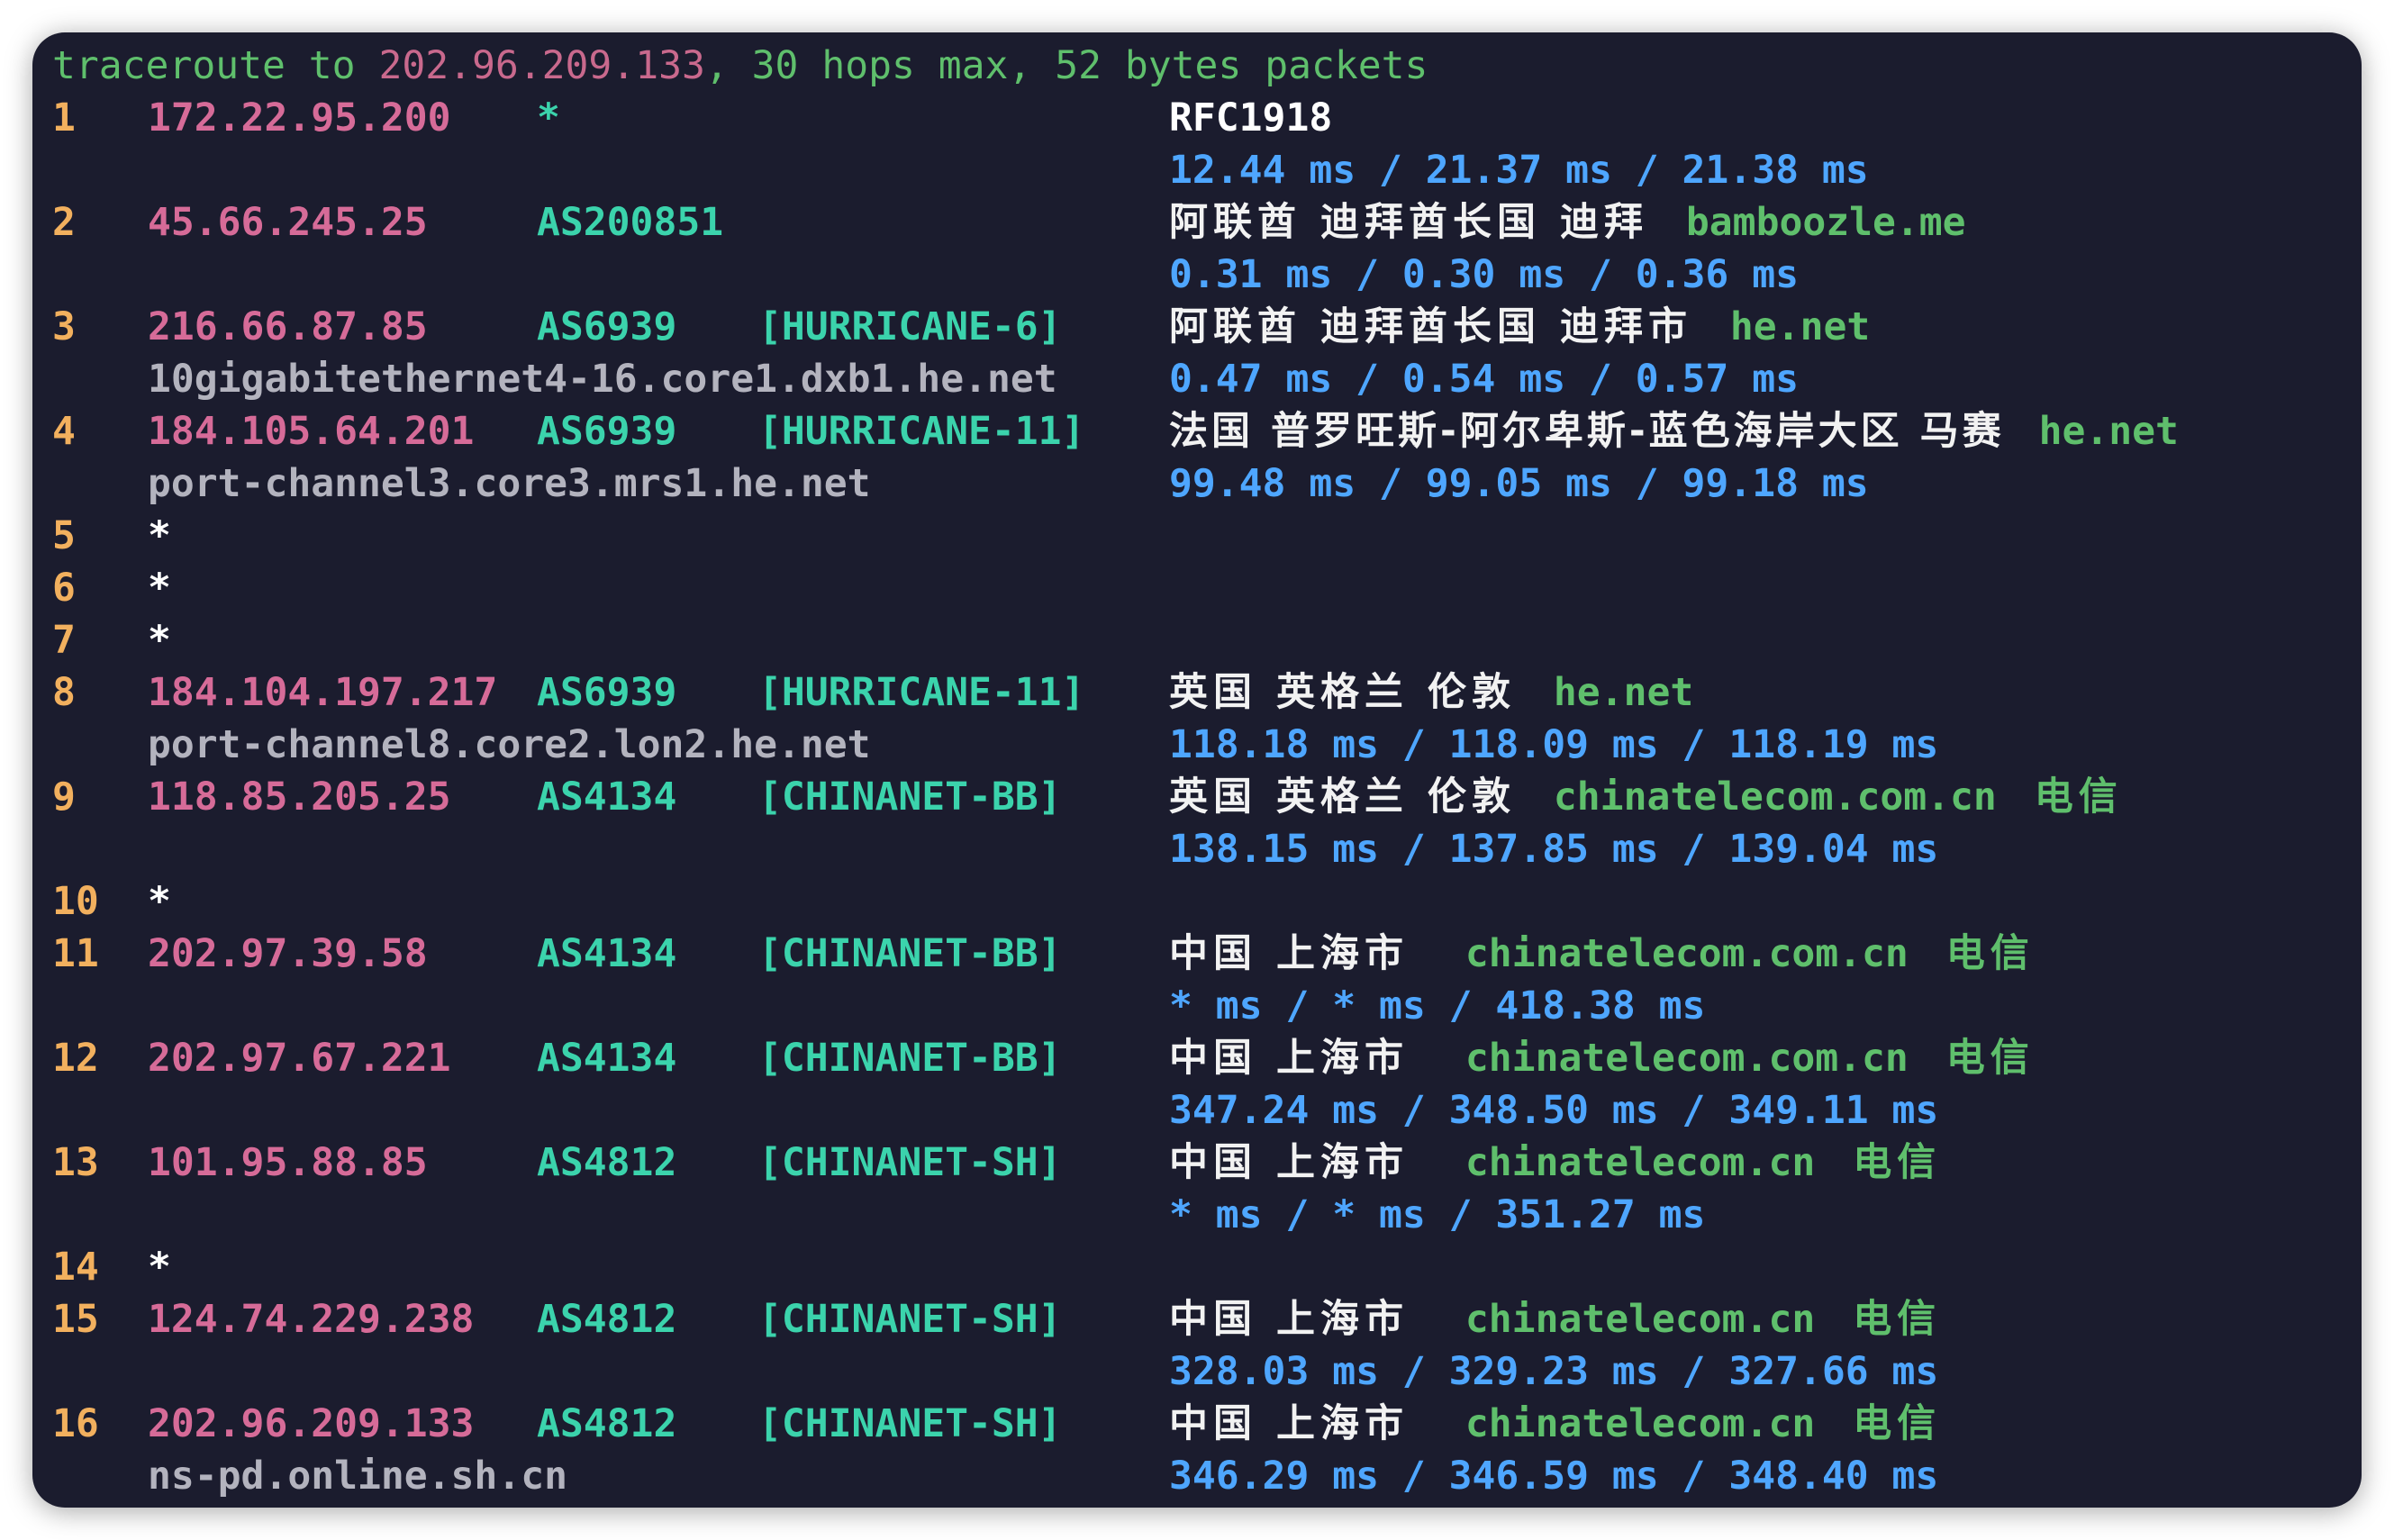 The image size is (2394, 1540). Describe the element at coordinates (921, 692) in the screenshot. I see `hop-net-tag: [HURRICANE-11]` at that location.